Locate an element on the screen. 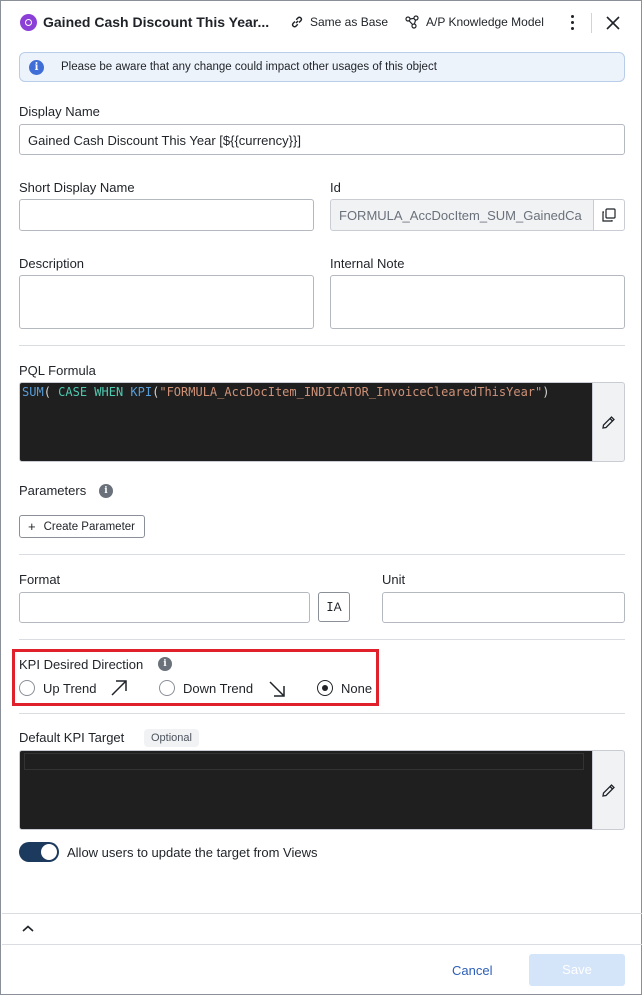 The height and width of the screenshot is (995, 642). copy-id-button is located at coordinates (609, 215).